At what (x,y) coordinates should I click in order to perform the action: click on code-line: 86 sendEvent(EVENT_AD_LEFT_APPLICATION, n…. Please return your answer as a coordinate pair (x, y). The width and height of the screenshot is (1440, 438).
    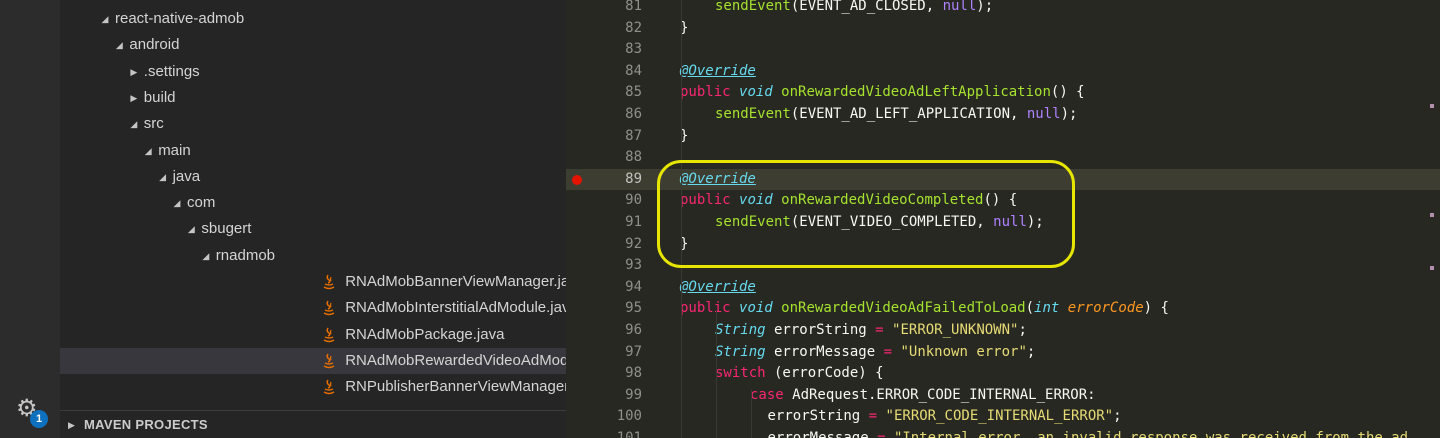
    Looking at the image, I should click on (1003, 115).